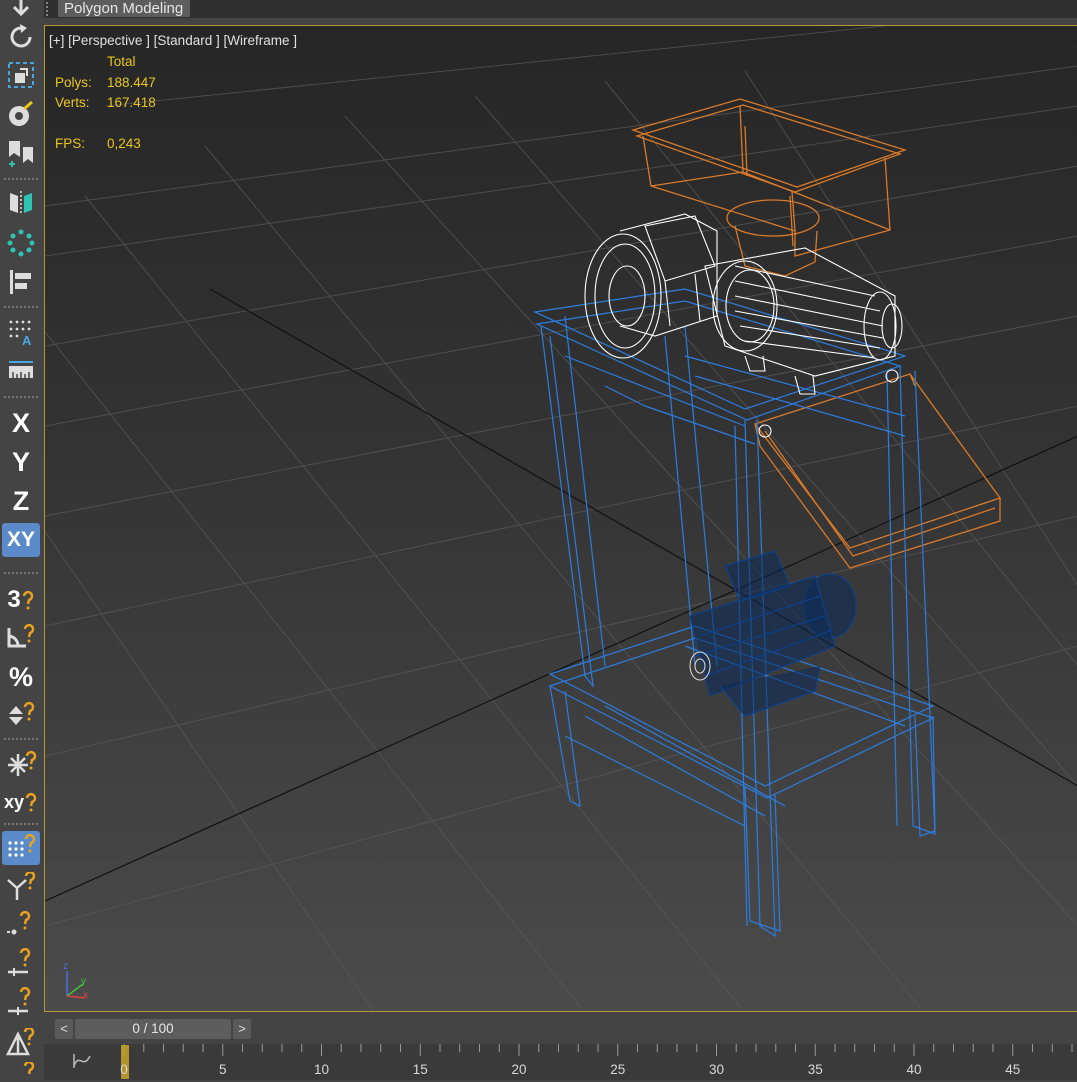 This screenshot has width=1077, height=1082. I want to click on freeze-icon, so click(21, 765).